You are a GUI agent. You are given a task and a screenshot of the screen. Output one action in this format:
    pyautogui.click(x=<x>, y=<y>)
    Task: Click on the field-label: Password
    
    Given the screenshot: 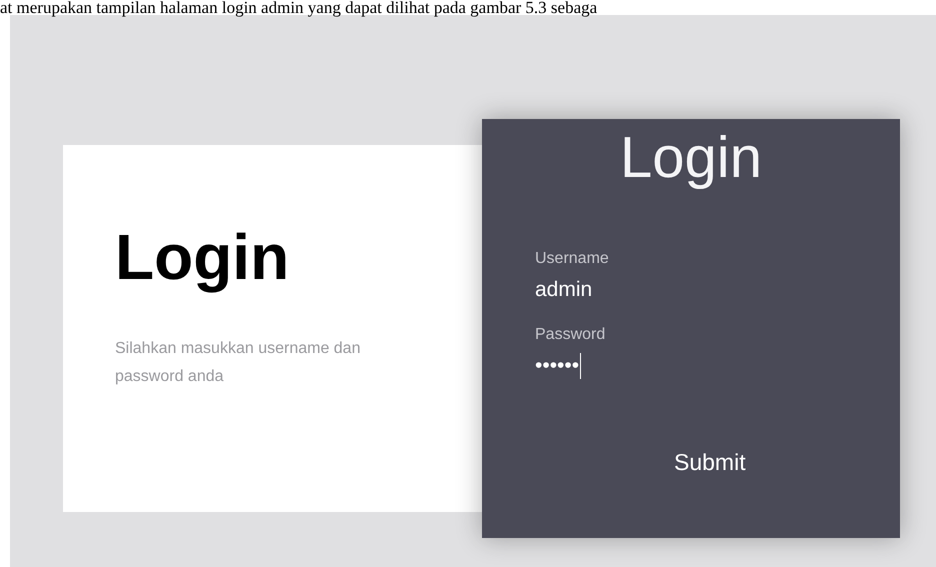 What is the action you would take?
    pyautogui.click(x=570, y=335)
    